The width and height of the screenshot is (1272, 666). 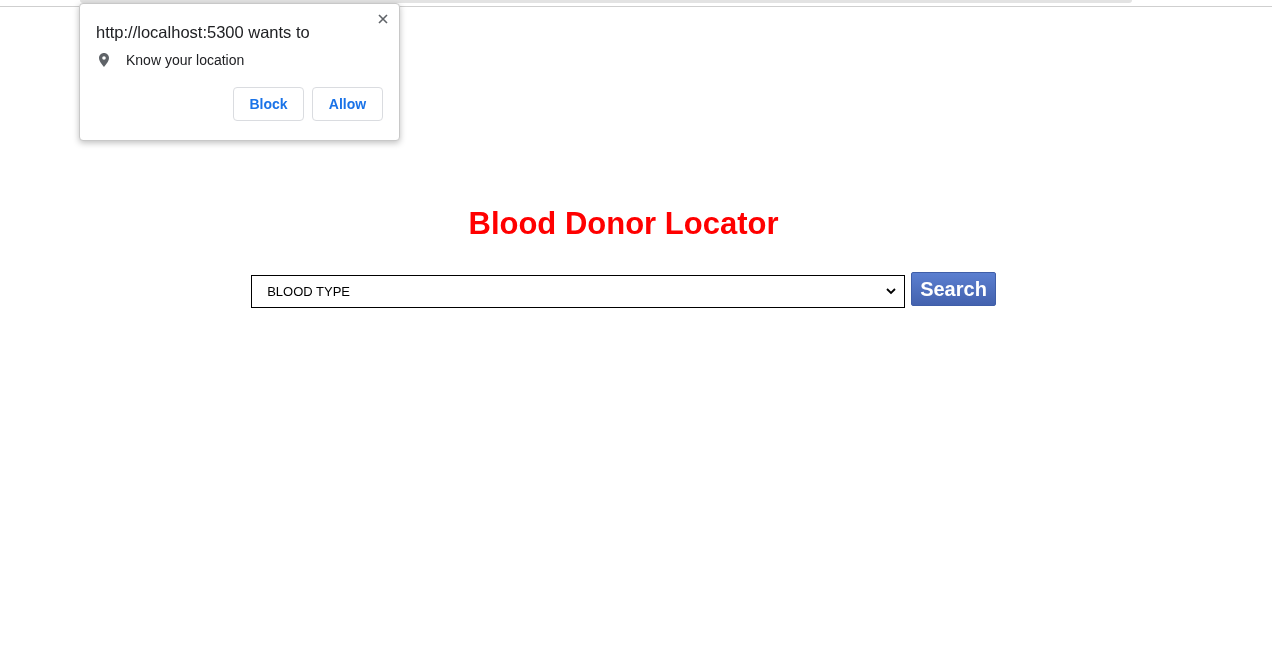 I want to click on dialog-title: http://localhost:5300 wants to, so click(x=203, y=32).